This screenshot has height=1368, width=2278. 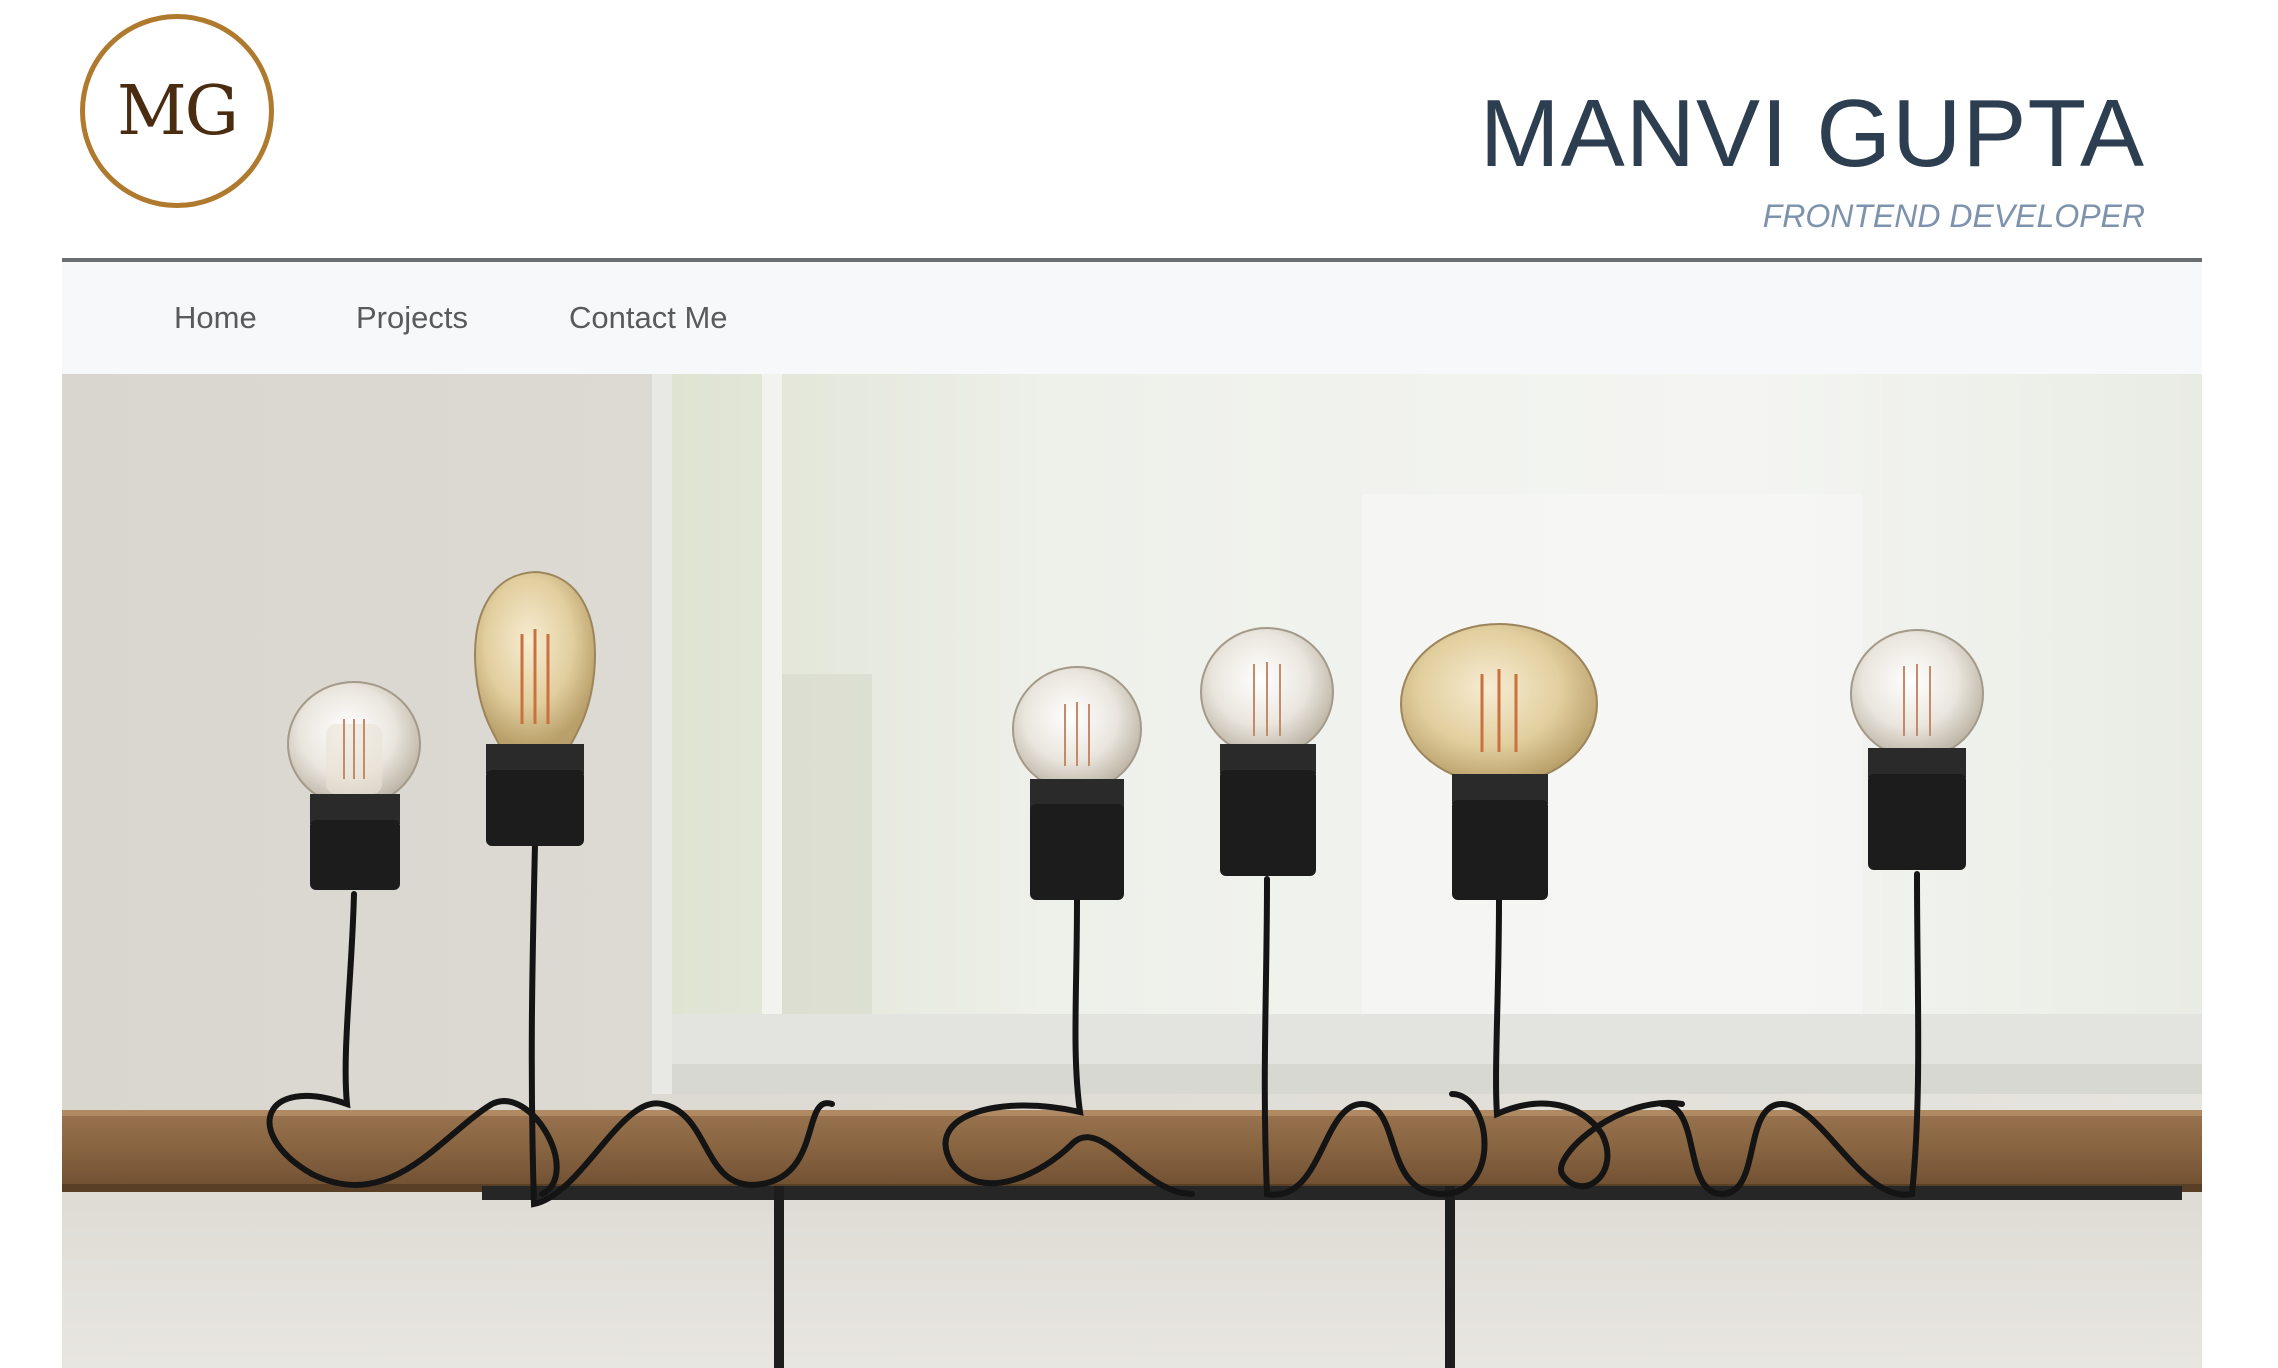 I want to click on site-title: MANVI GUPTA, so click(x=1812, y=133).